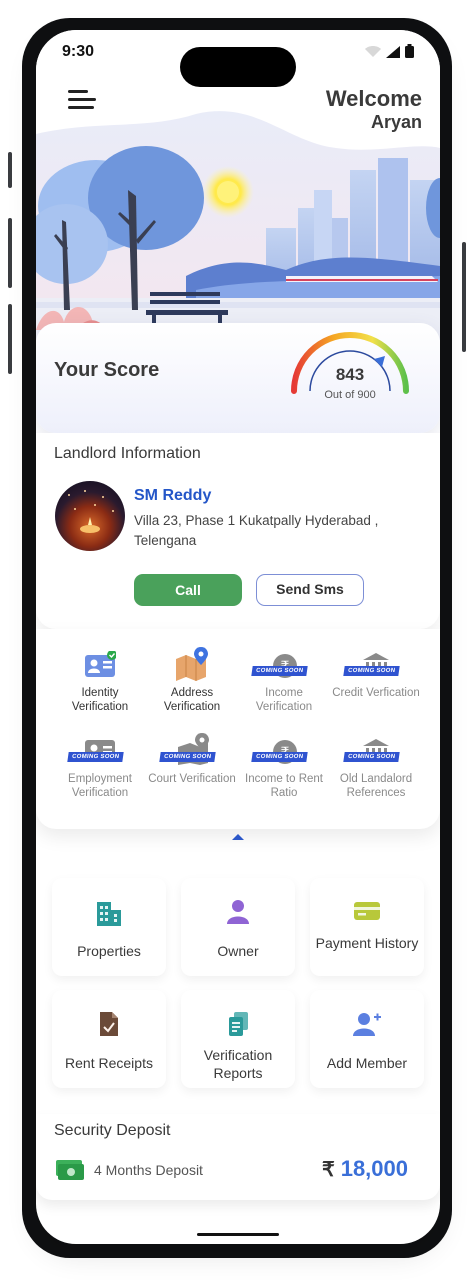 Image resolution: width=474 pixels, height=1280 pixels. I want to click on send-sms-button: Send Sms, so click(310, 590).